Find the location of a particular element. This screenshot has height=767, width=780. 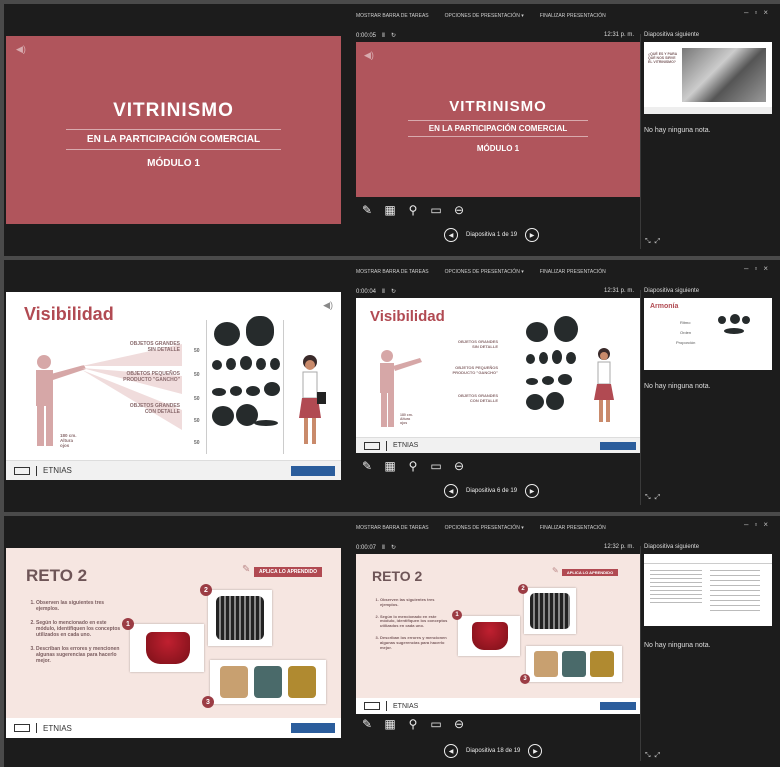

girl-illustration is located at coordinates (604, 385).